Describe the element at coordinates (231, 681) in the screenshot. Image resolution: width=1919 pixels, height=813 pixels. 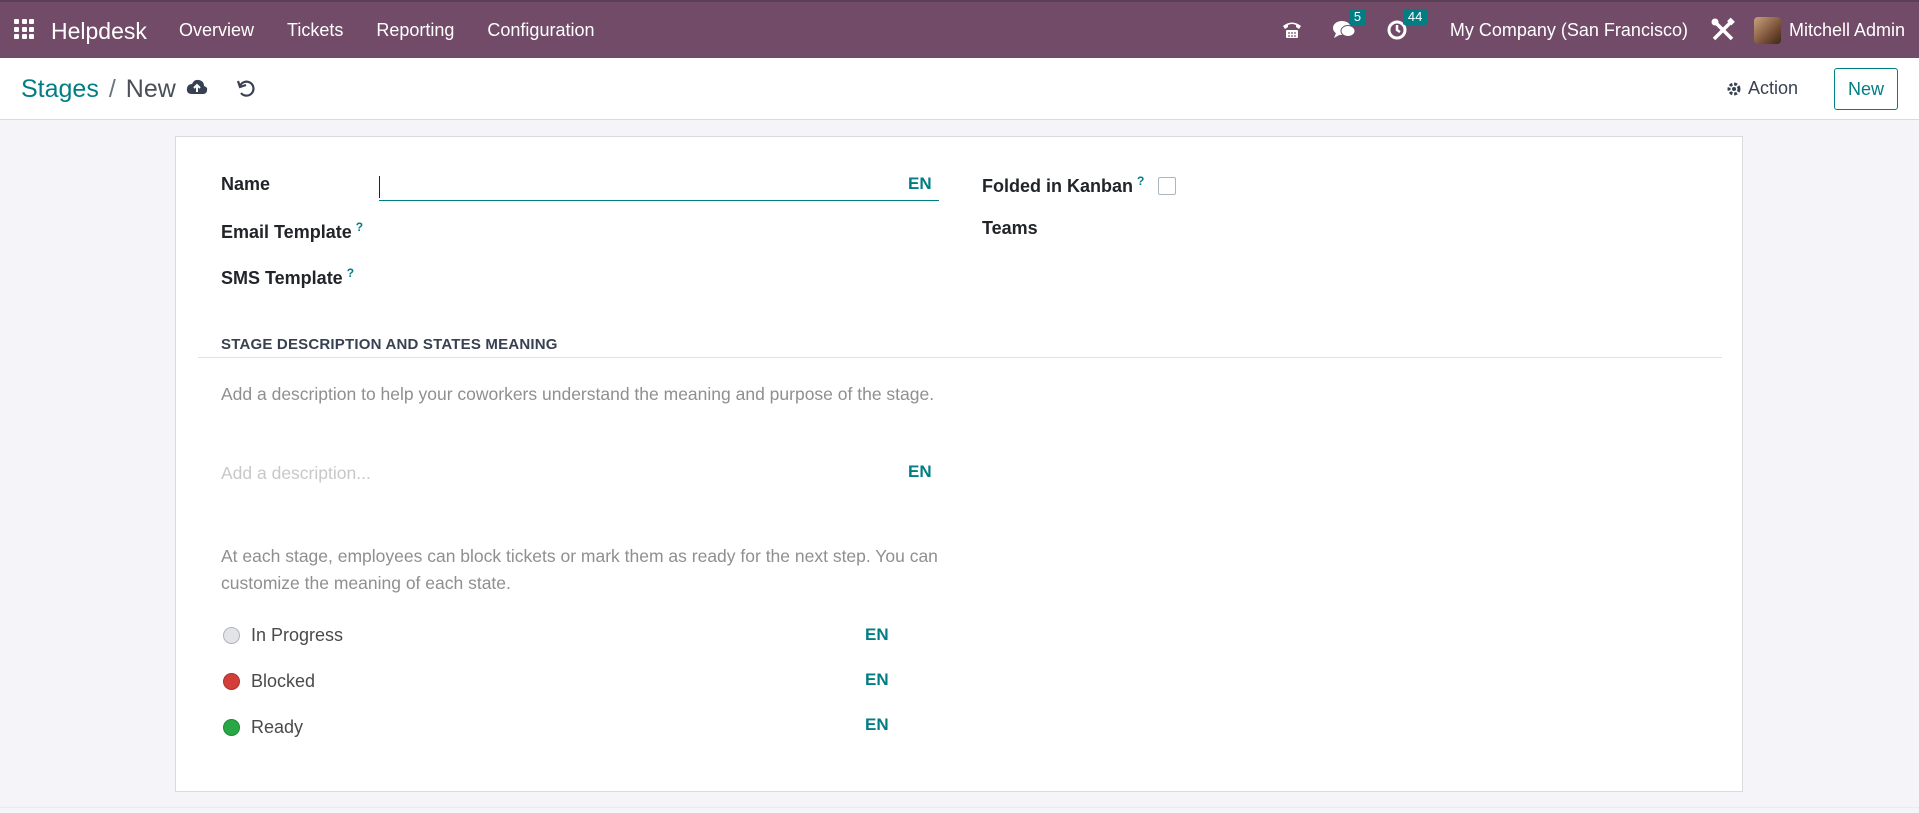
I see `red-status-dot-icon` at that location.